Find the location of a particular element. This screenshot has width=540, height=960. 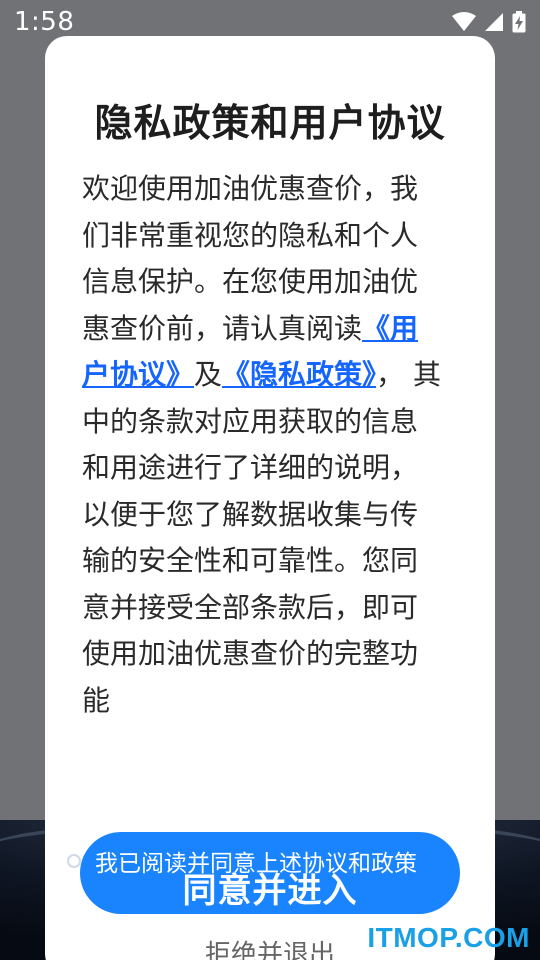

signal-icon is located at coordinates (494, 22).